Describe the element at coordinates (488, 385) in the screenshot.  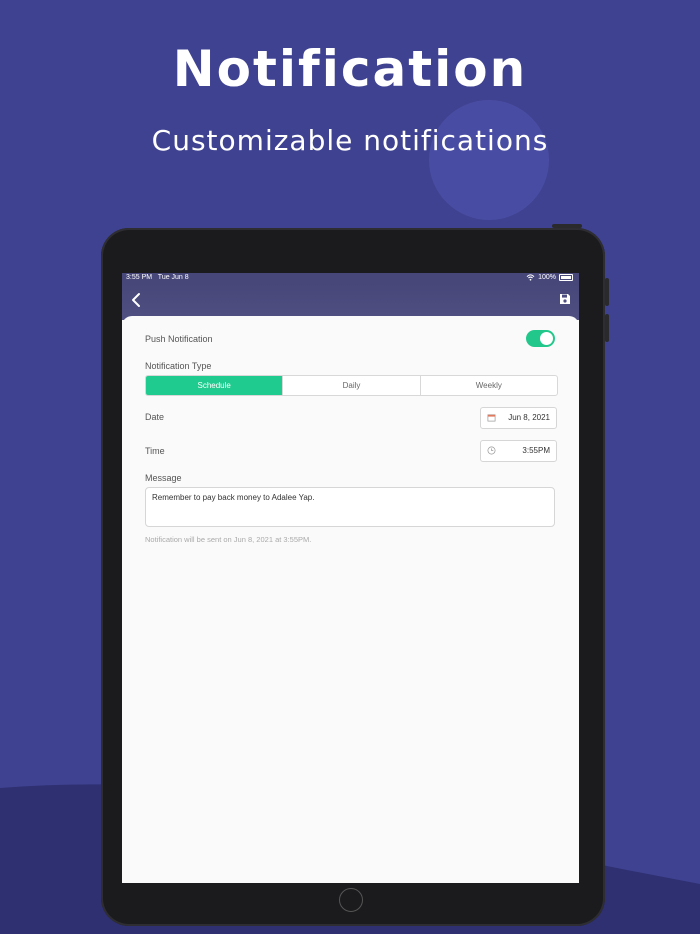
I see `segment-weekly: Weekly` at that location.